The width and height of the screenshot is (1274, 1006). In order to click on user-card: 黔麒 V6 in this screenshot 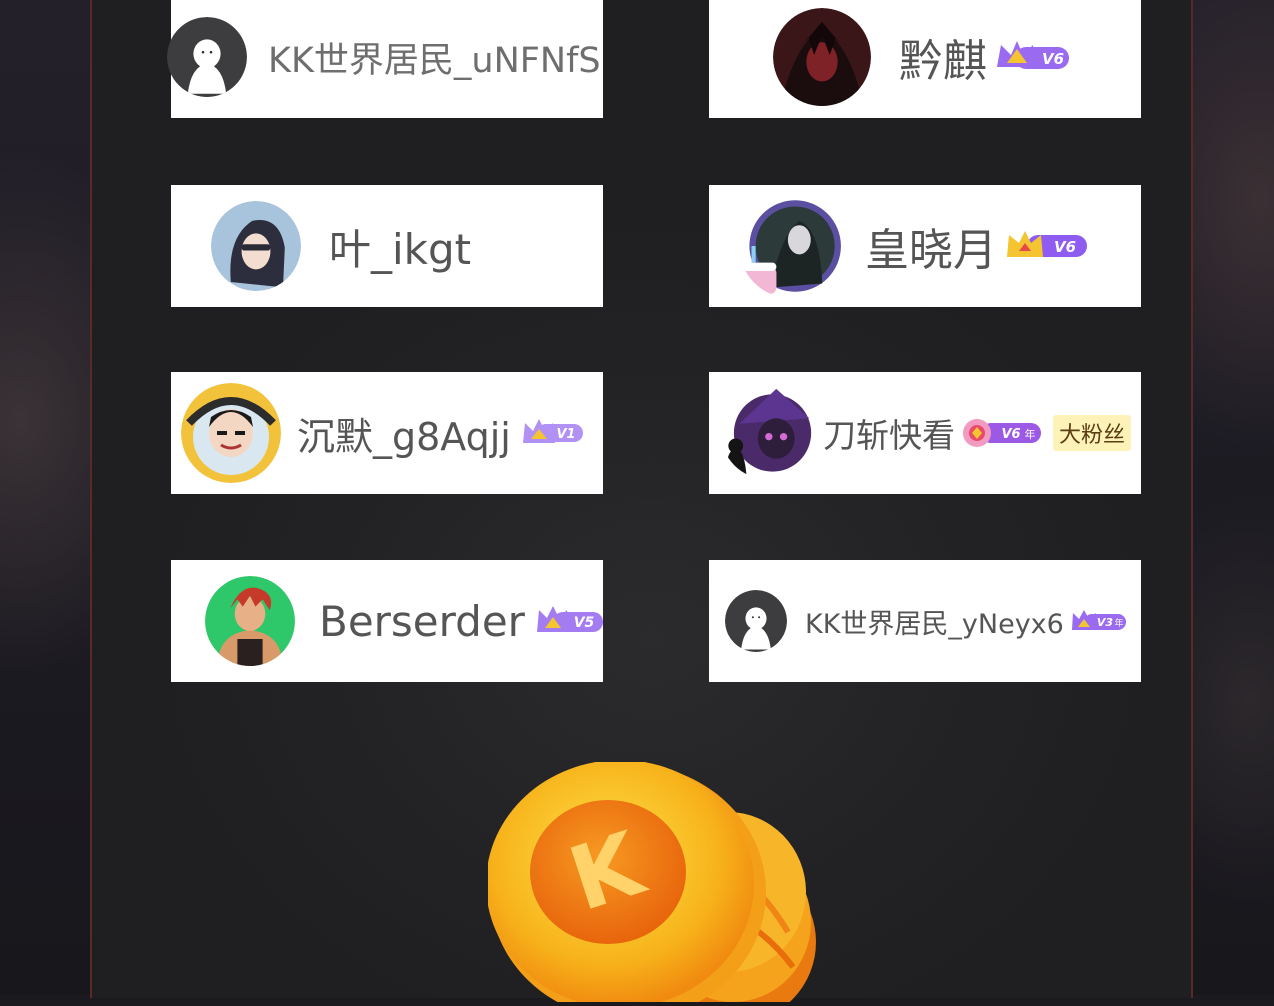, I will do `click(925, 59)`.